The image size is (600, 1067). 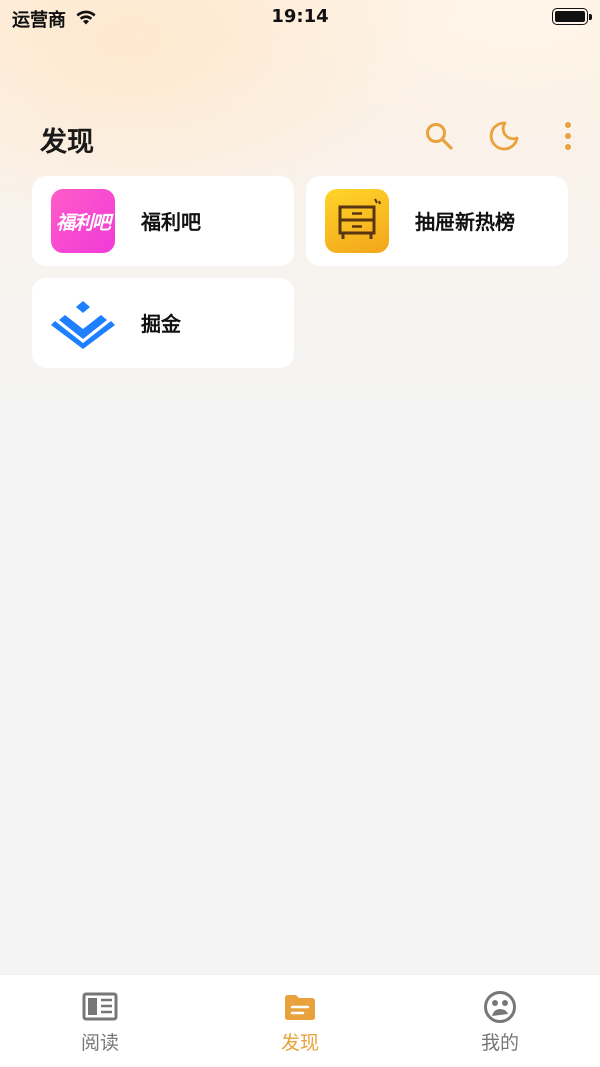 I want to click on night-mode-button, so click(x=504, y=138).